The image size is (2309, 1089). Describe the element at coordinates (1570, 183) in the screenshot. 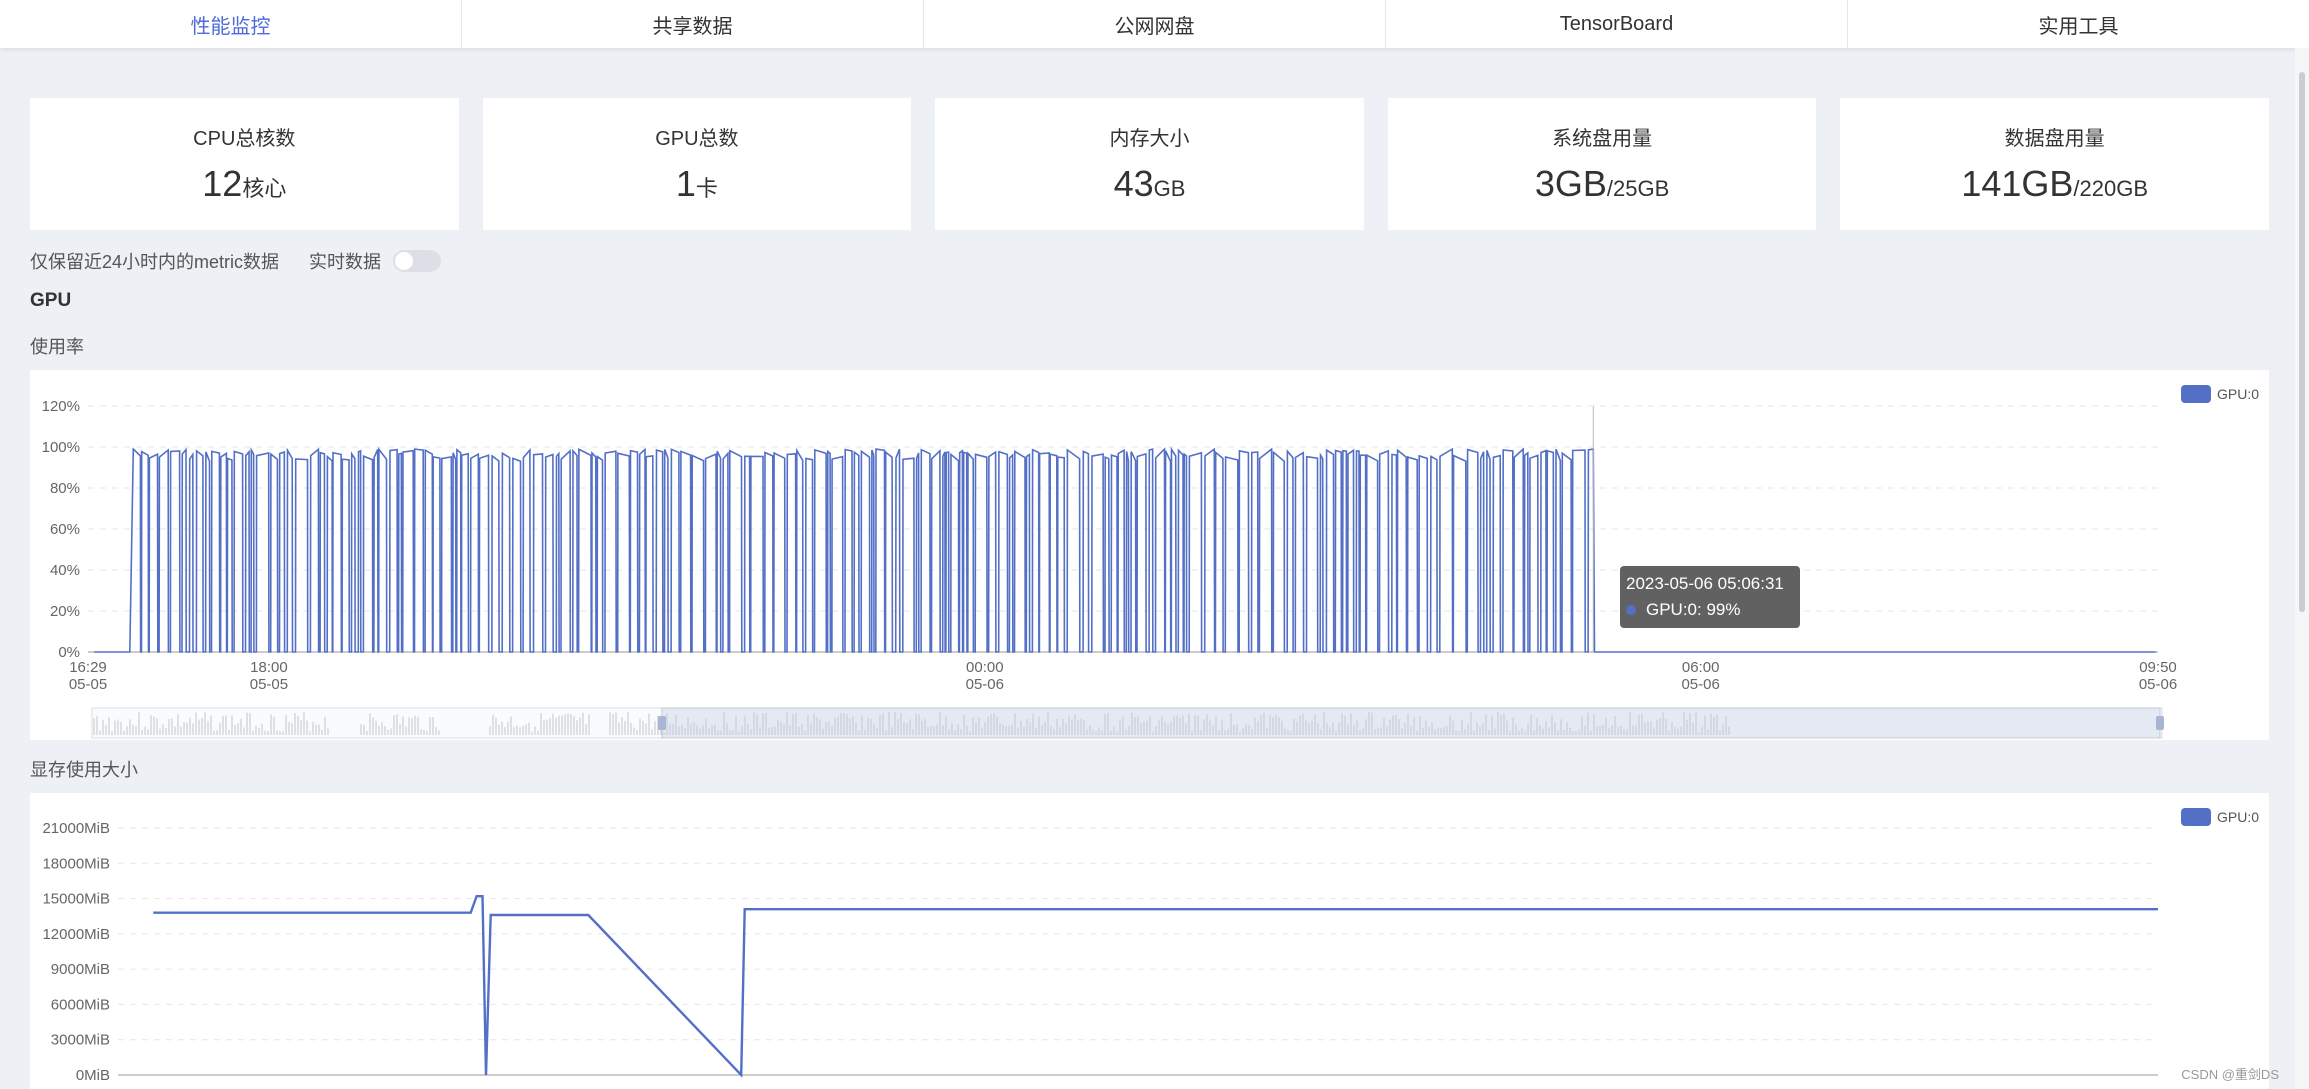

I see `stat-number: 3GB` at that location.